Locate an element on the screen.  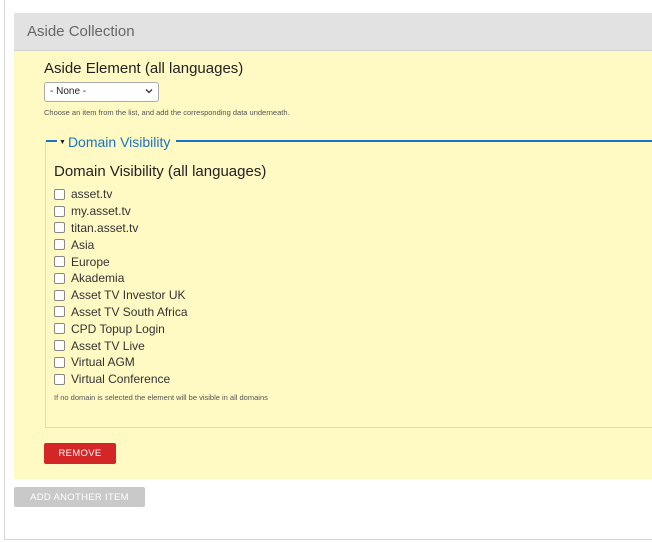
domain-option-label: Asset TV Investor UK is located at coordinates (128, 295).